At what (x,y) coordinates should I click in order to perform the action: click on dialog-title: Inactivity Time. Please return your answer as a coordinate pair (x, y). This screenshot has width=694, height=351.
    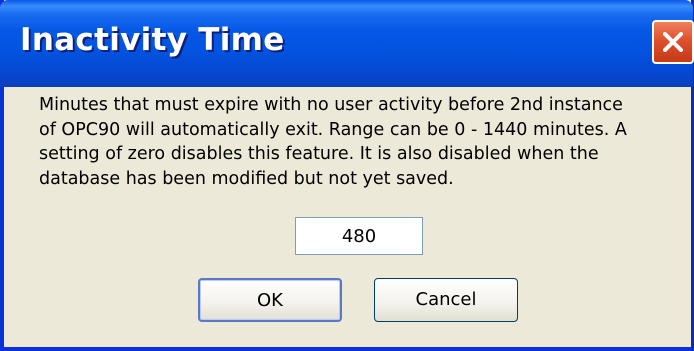
    Looking at the image, I should click on (152, 40).